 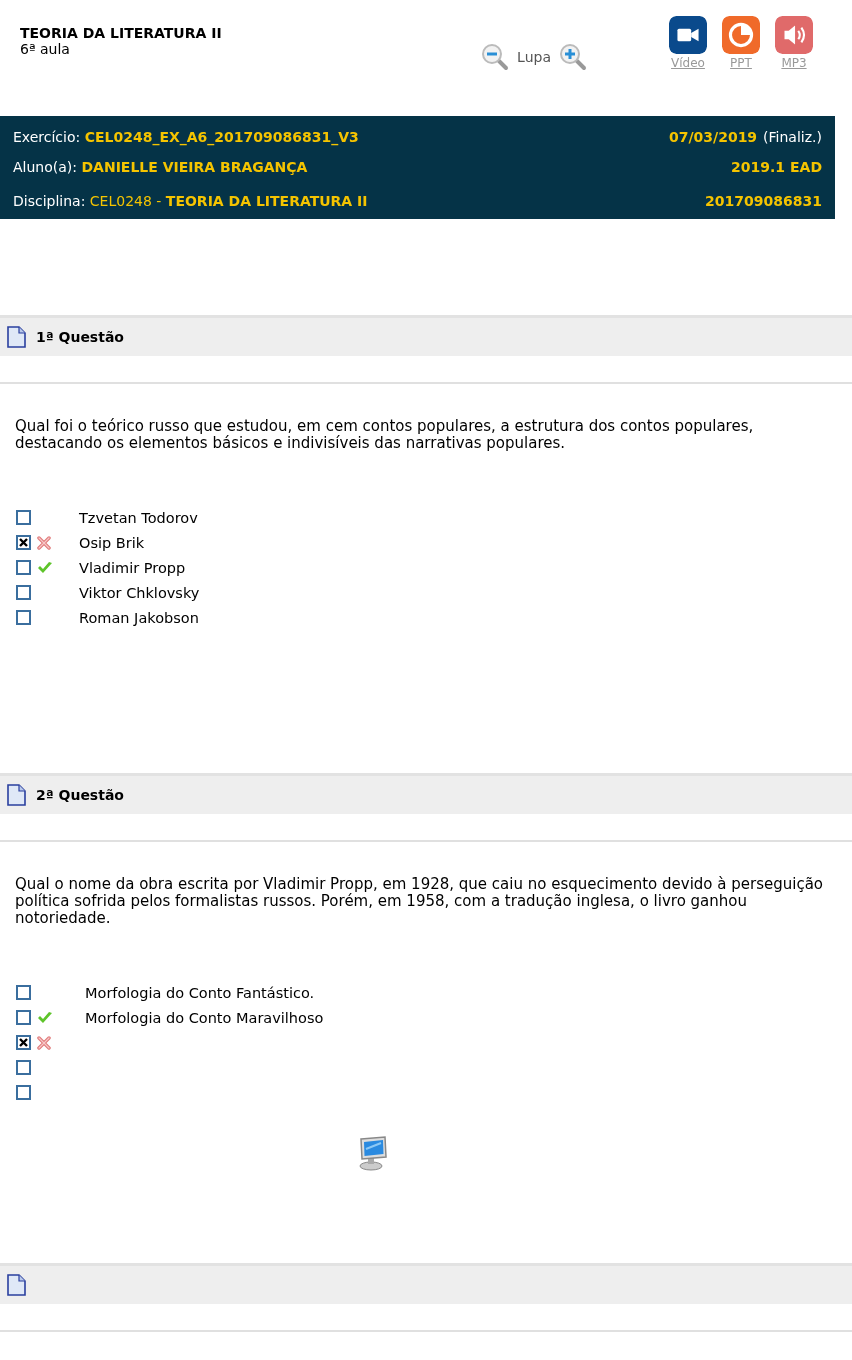 What do you see at coordinates (713, 137) in the screenshot?
I see `field-value: 07/03/2019` at bounding box center [713, 137].